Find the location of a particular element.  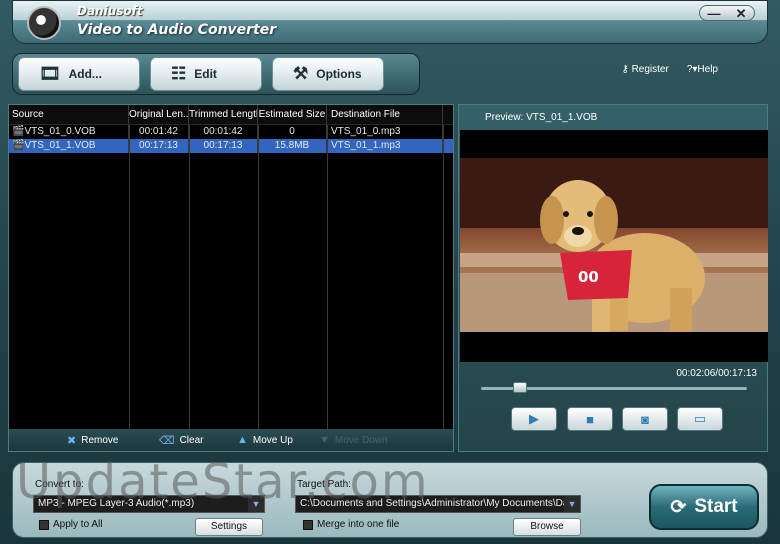

arrow-down-icon: ▼ is located at coordinates (324, 440).